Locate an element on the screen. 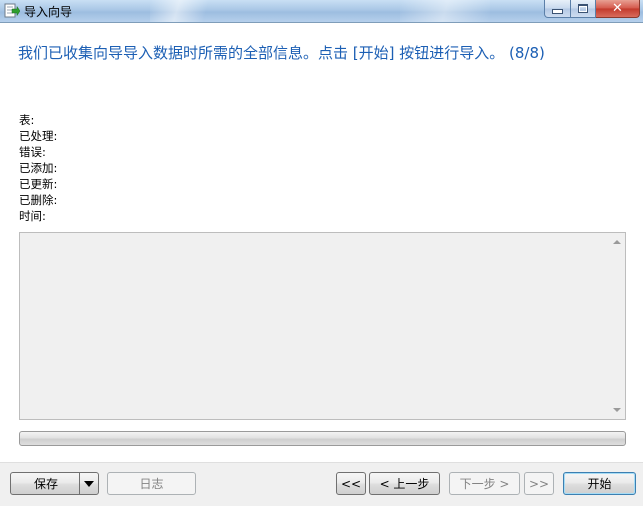  stat-processed-label: 已处理: is located at coordinates (38, 136).